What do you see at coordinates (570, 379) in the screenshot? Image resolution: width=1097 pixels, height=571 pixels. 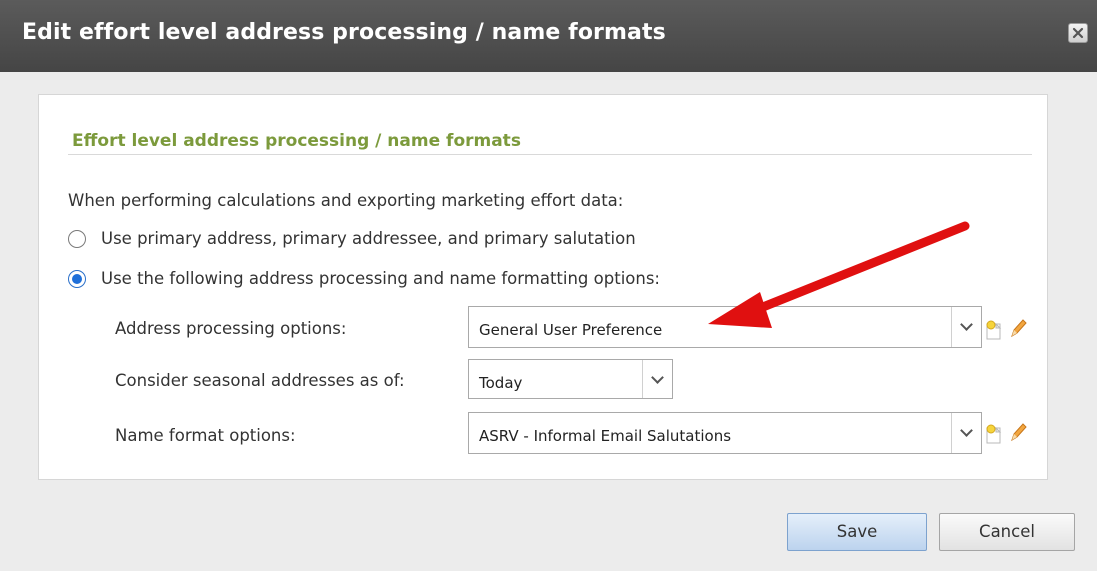 I see `seasonal-select: Today` at bounding box center [570, 379].